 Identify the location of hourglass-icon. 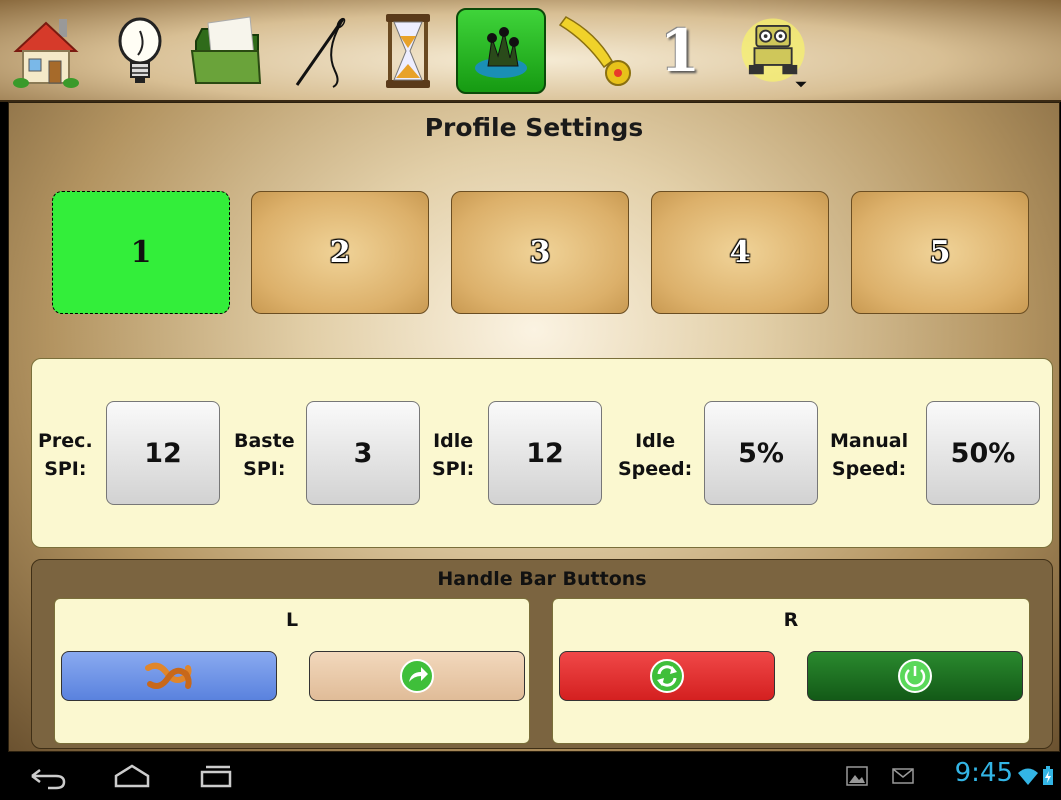
(408, 51).